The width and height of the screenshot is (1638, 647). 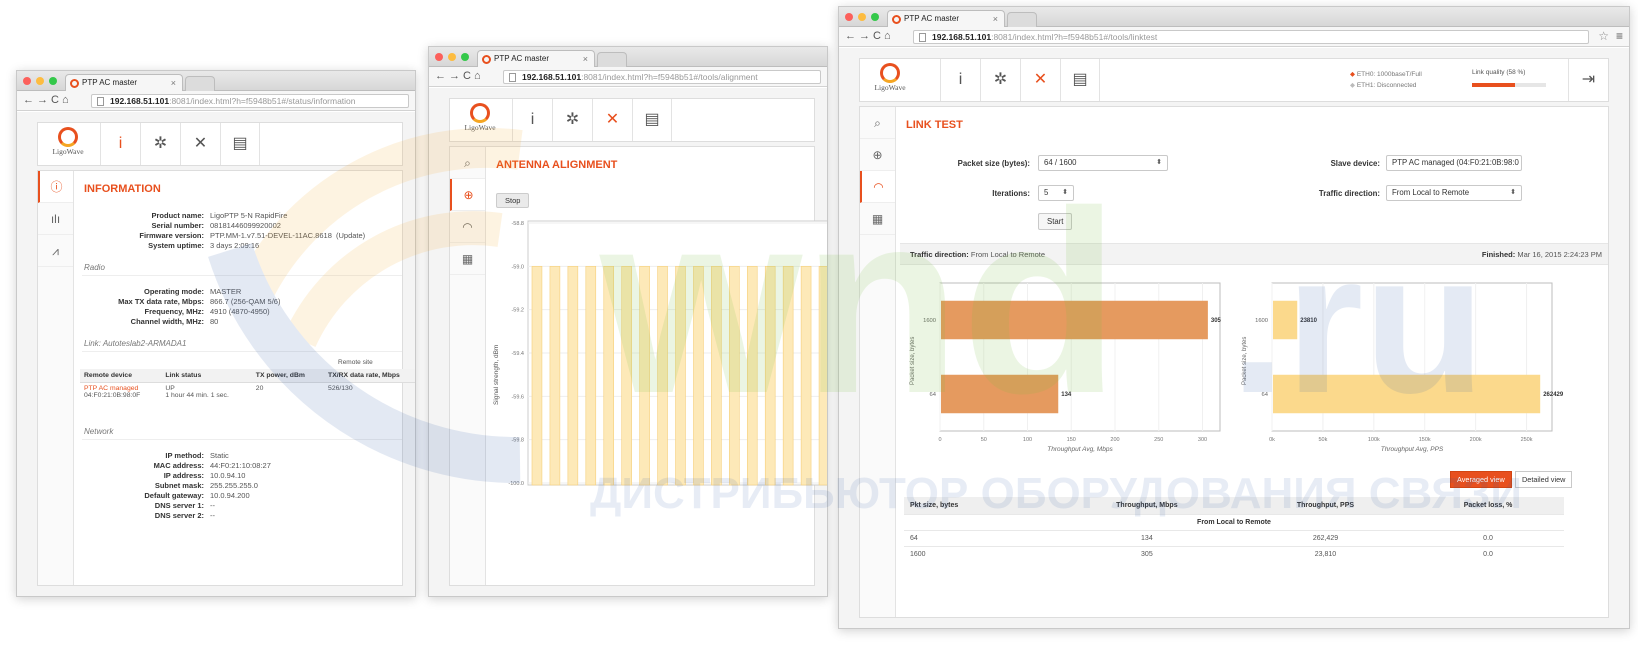 I want to click on remote-site-label: Remote site, so click(x=355, y=362).